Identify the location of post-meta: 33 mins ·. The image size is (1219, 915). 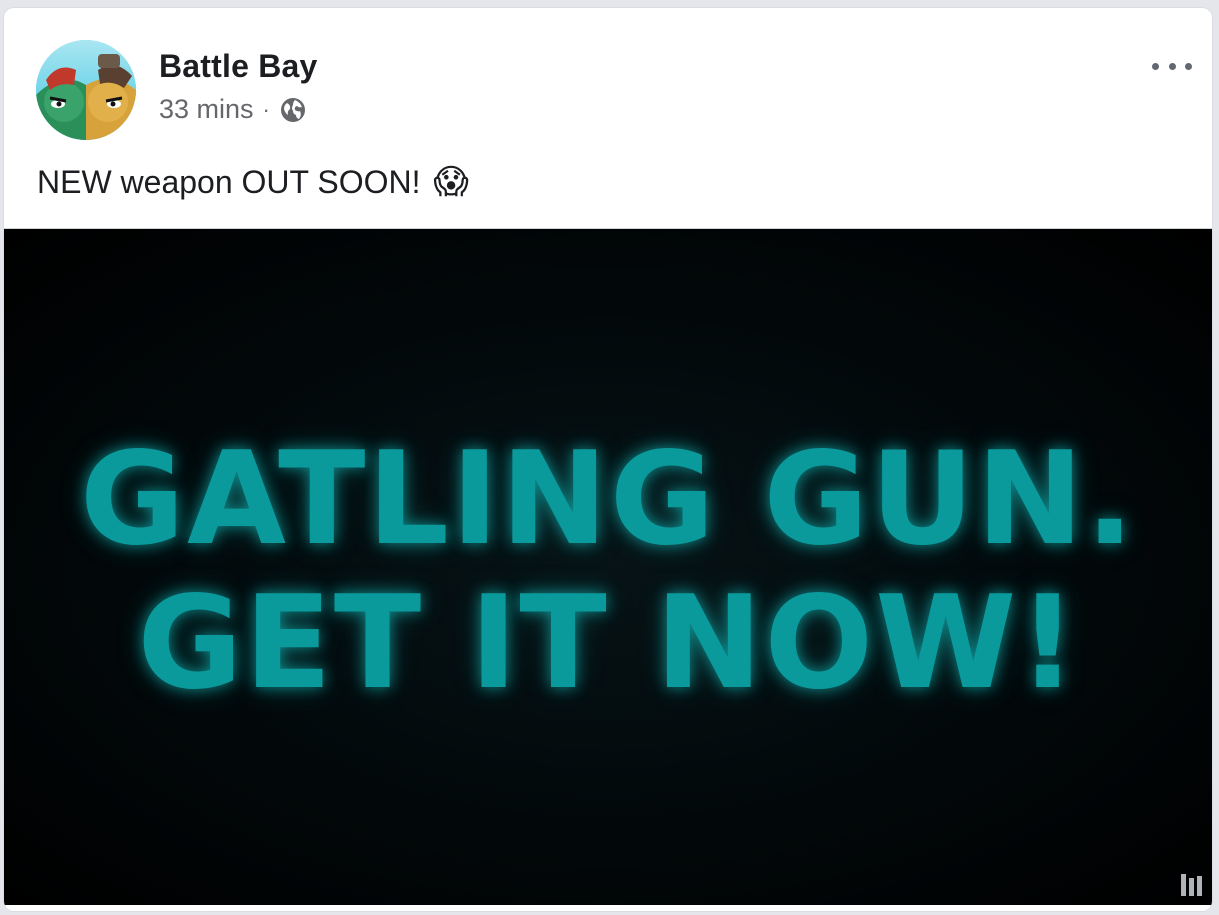
(233, 109).